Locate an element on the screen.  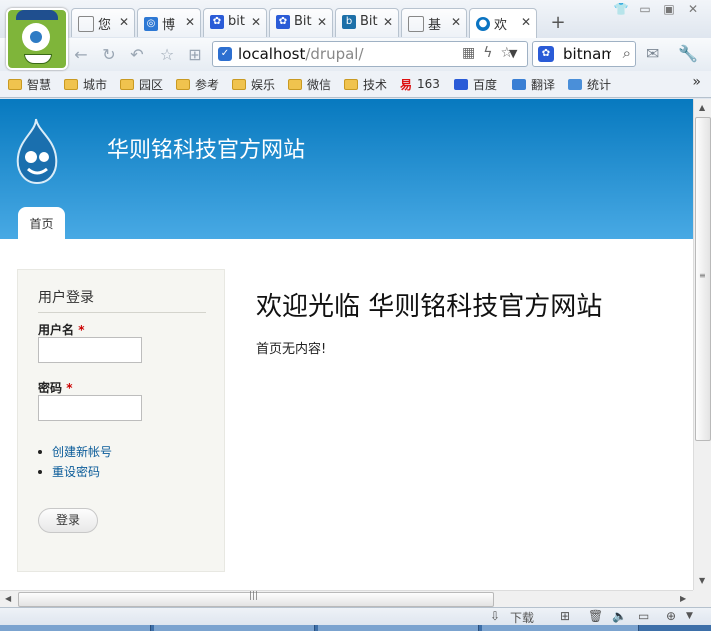
vertical-scrollbar: ▲ ≡ ▼ is located at coordinates (702, 344).